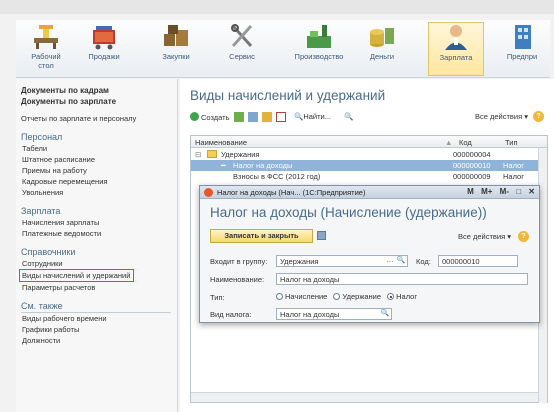 Image resolution: width=554 pixels, height=412 pixels. Describe the element at coordinates (215, 117) in the screenshot. I see `create-label: Создать` at that location.